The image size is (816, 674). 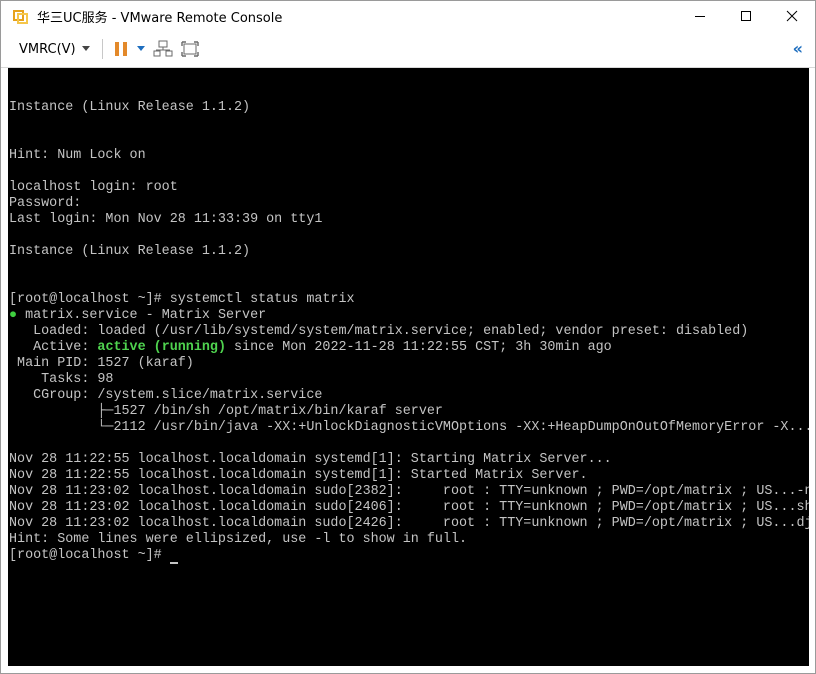 I want to click on terminal-line: ● matrix.service - Matrix Server, so click(x=138, y=315).